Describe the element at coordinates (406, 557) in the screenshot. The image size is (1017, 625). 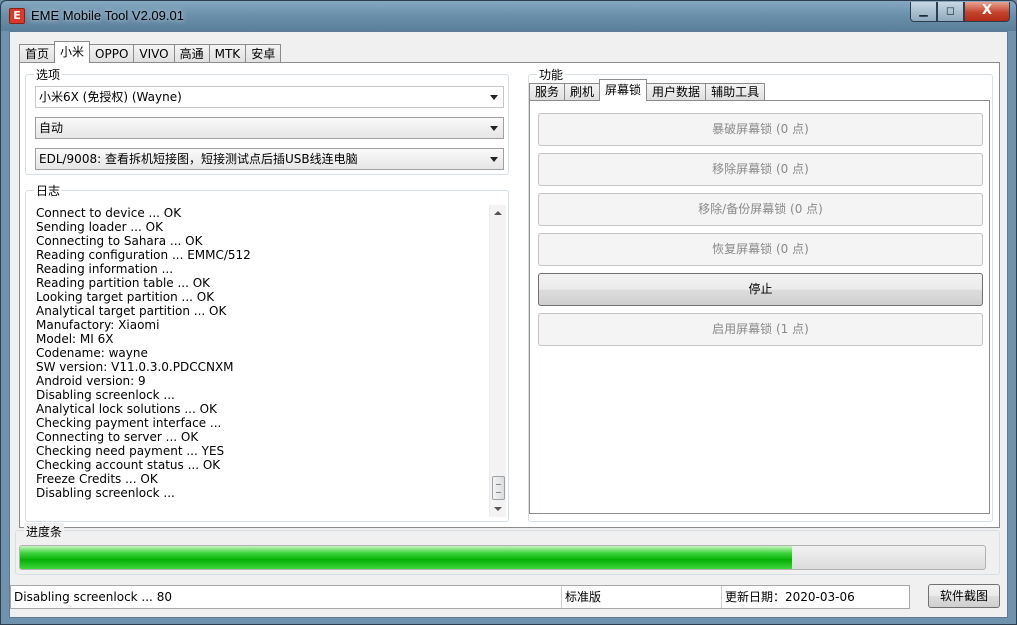
I see `progress-fill` at that location.